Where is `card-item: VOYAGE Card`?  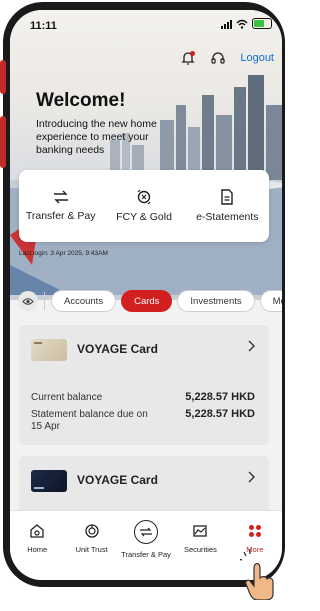 card-item: VOYAGE Card is located at coordinates (144, 486).